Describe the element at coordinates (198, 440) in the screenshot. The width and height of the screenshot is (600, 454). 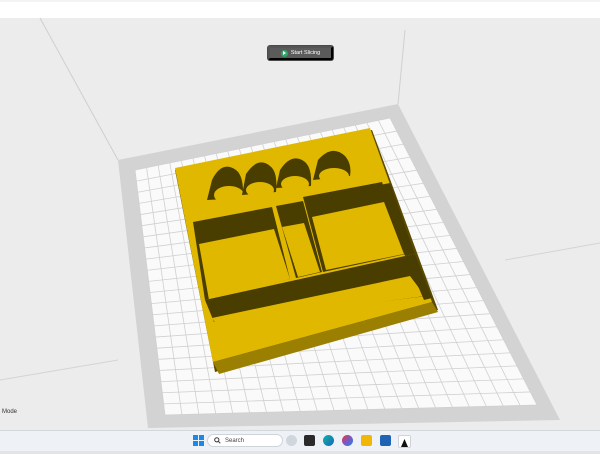
I see `windows-start-icon` at that location.